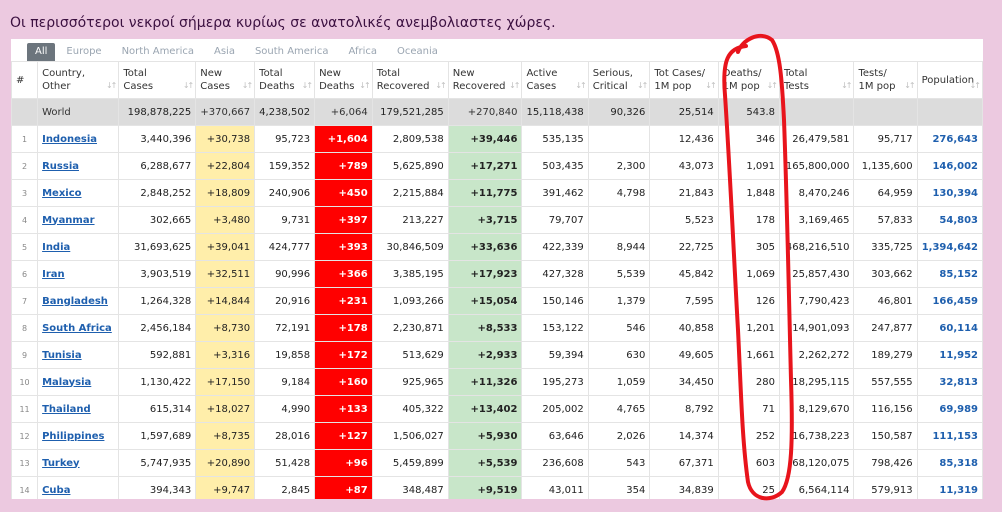  I want to click on table-cell: +3,715, so click(485, 220).